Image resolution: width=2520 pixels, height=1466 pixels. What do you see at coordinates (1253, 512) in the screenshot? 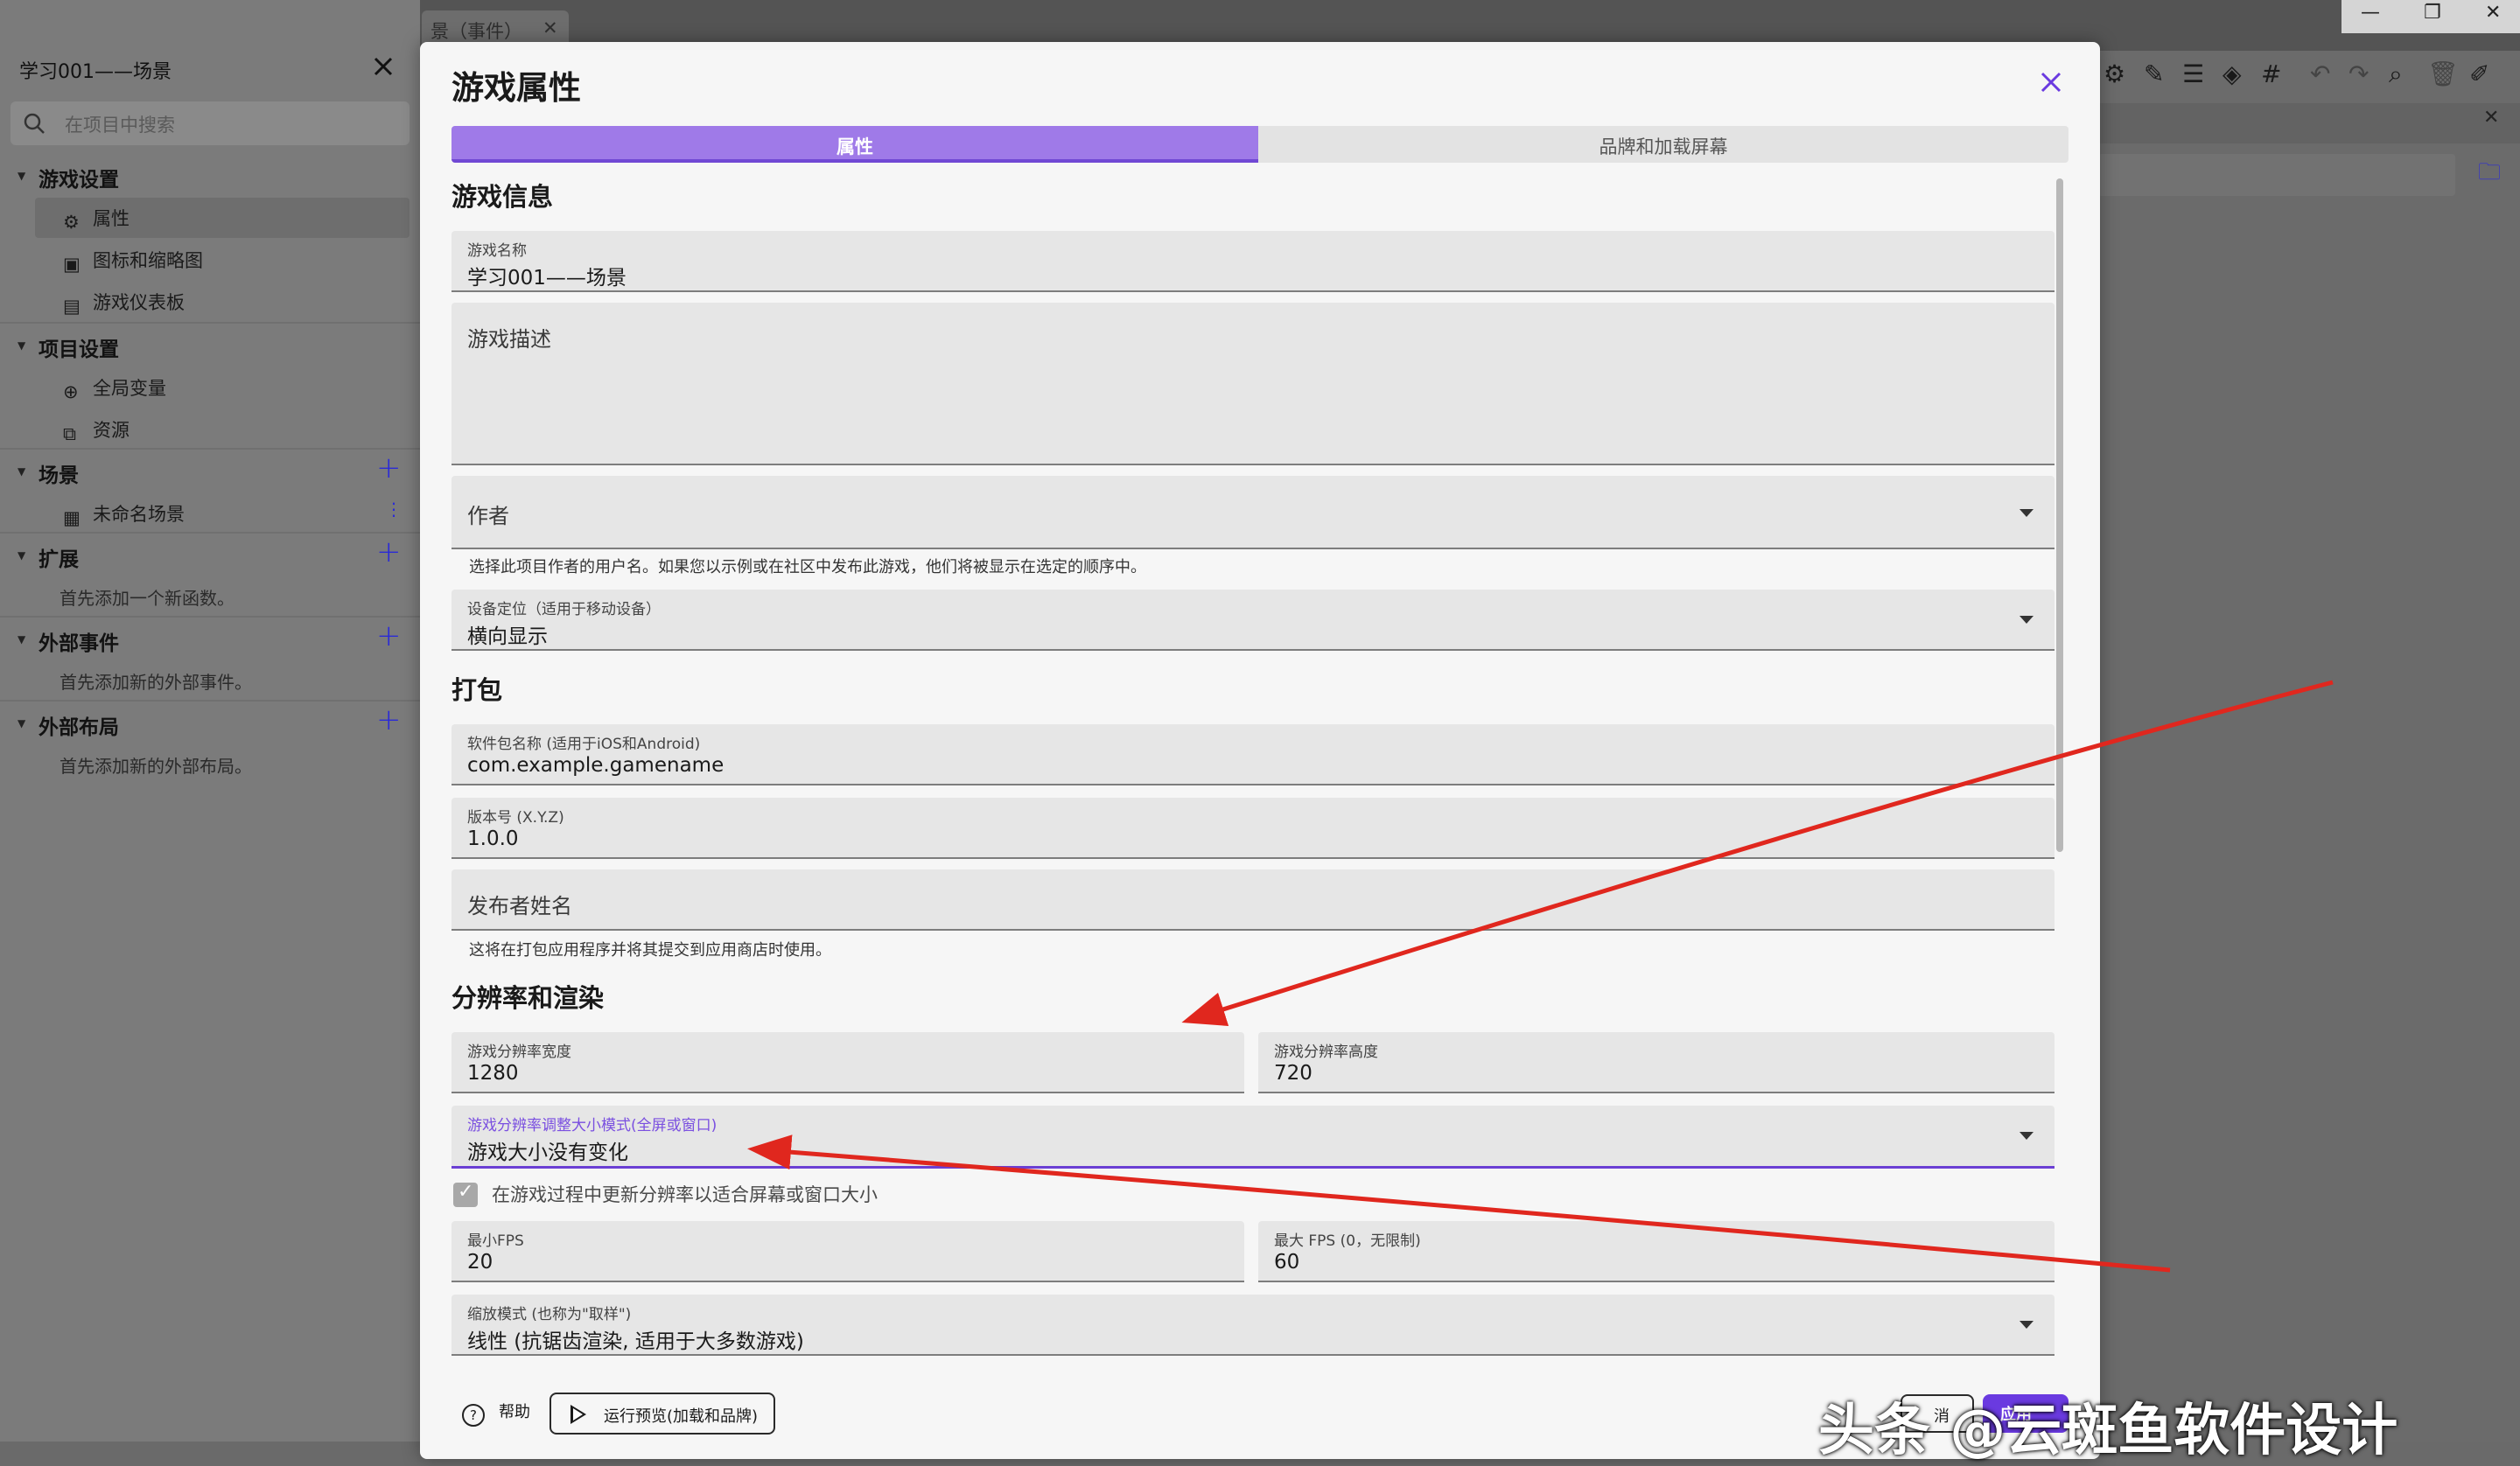
I see `author-select: 作者` at bounding box center [1253, 512].